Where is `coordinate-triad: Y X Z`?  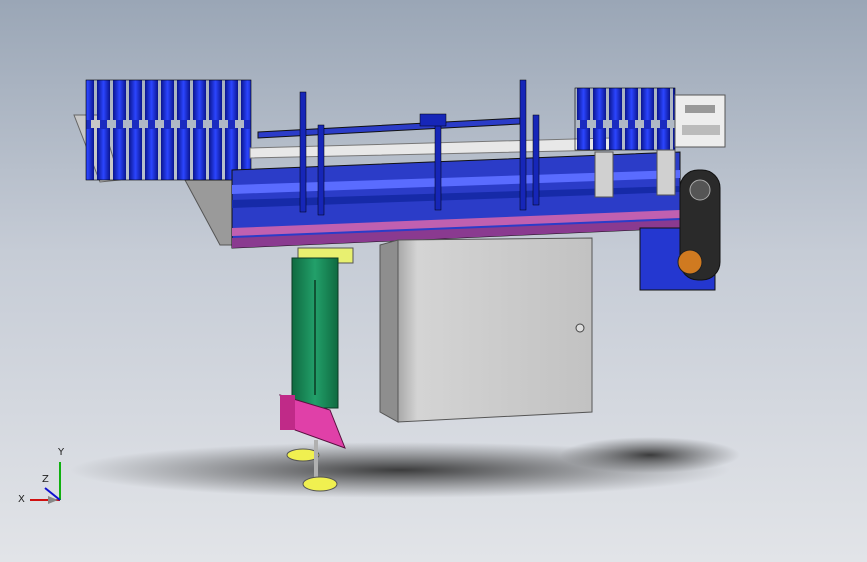
coordinate-triad: Y X Z is located at coordinates (41, 476).